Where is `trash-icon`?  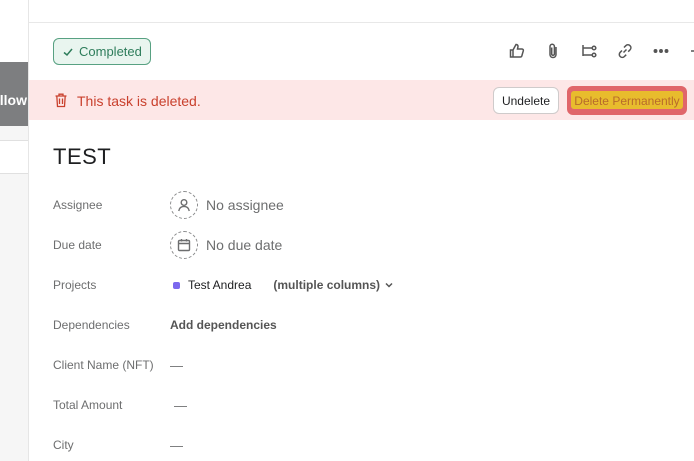
trash-icon is located at coordinates (61, 100).